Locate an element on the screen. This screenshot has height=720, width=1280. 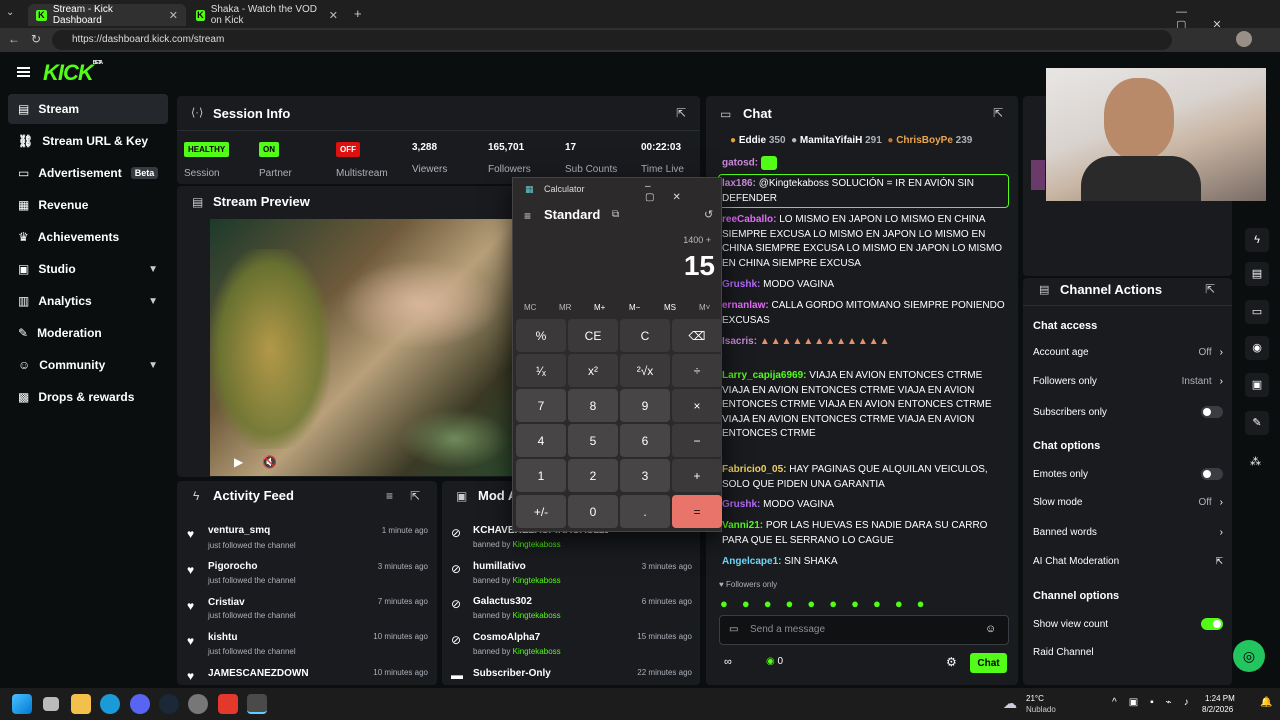
brave-icon is located at coordinates (228, 704).